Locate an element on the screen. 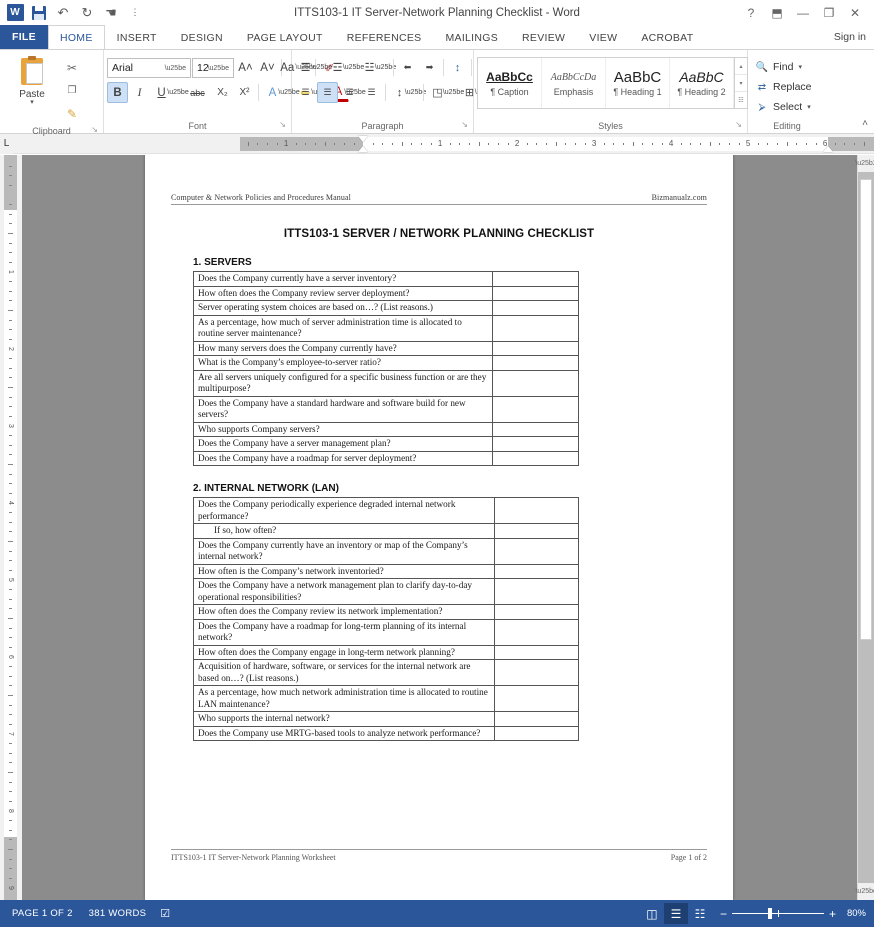 The image size is (874, 927). styles-scroll-down-icon: ▾ is located at coordinates (741, 83).